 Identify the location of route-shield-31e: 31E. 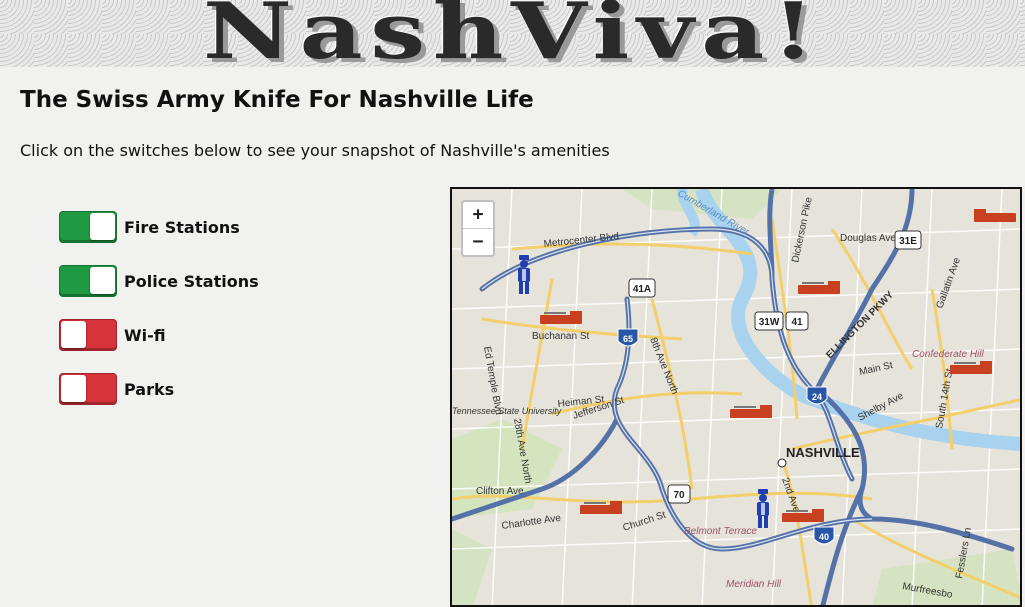
(908, 240).